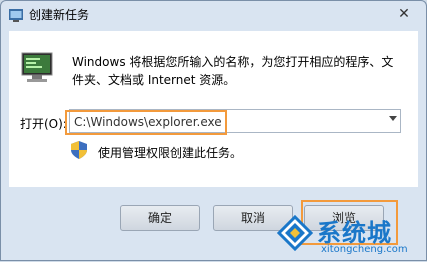 The height and width of the screenshot is (262, 427). Describe the element at coordinates (43, 124) in the screenshot. I see `open-label: 打开(O):` at that location.